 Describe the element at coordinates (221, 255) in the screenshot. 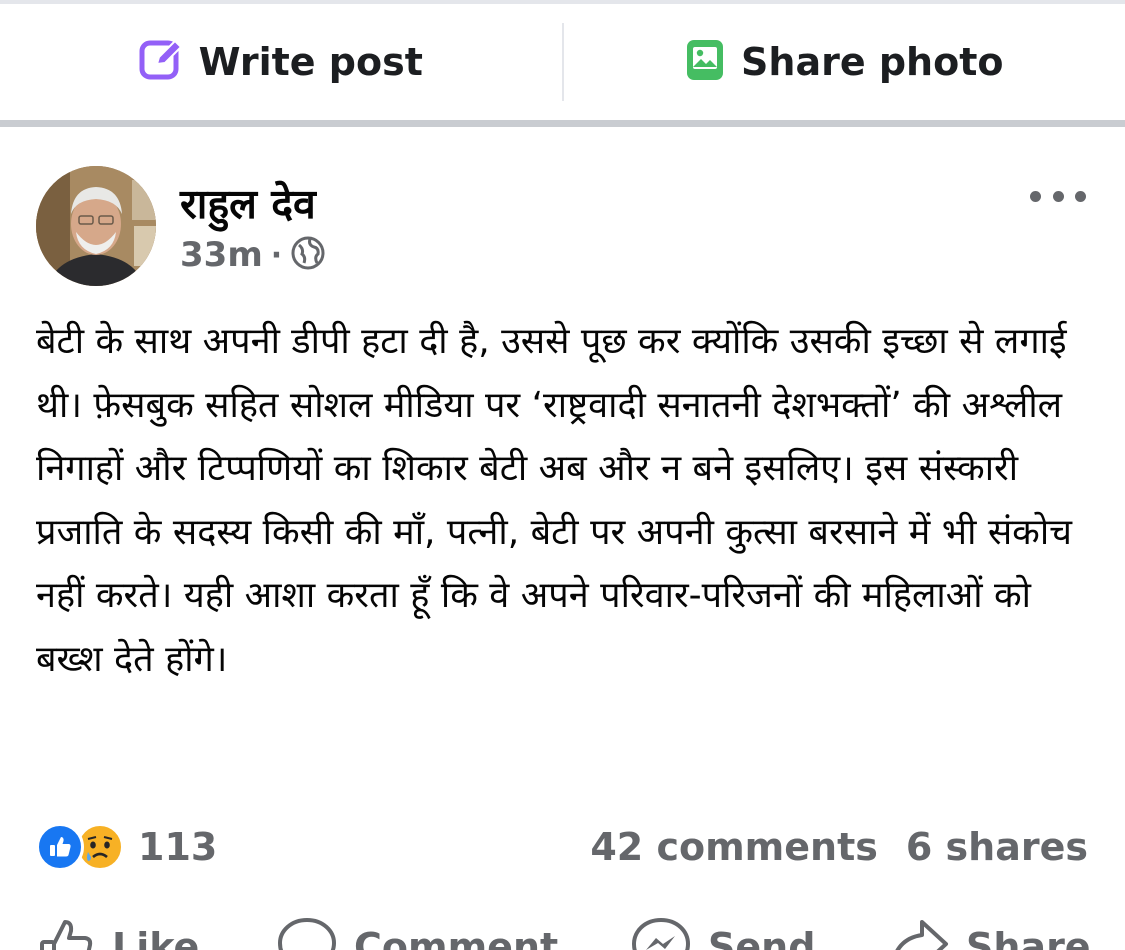

I see `post-time: 33m` at that location.